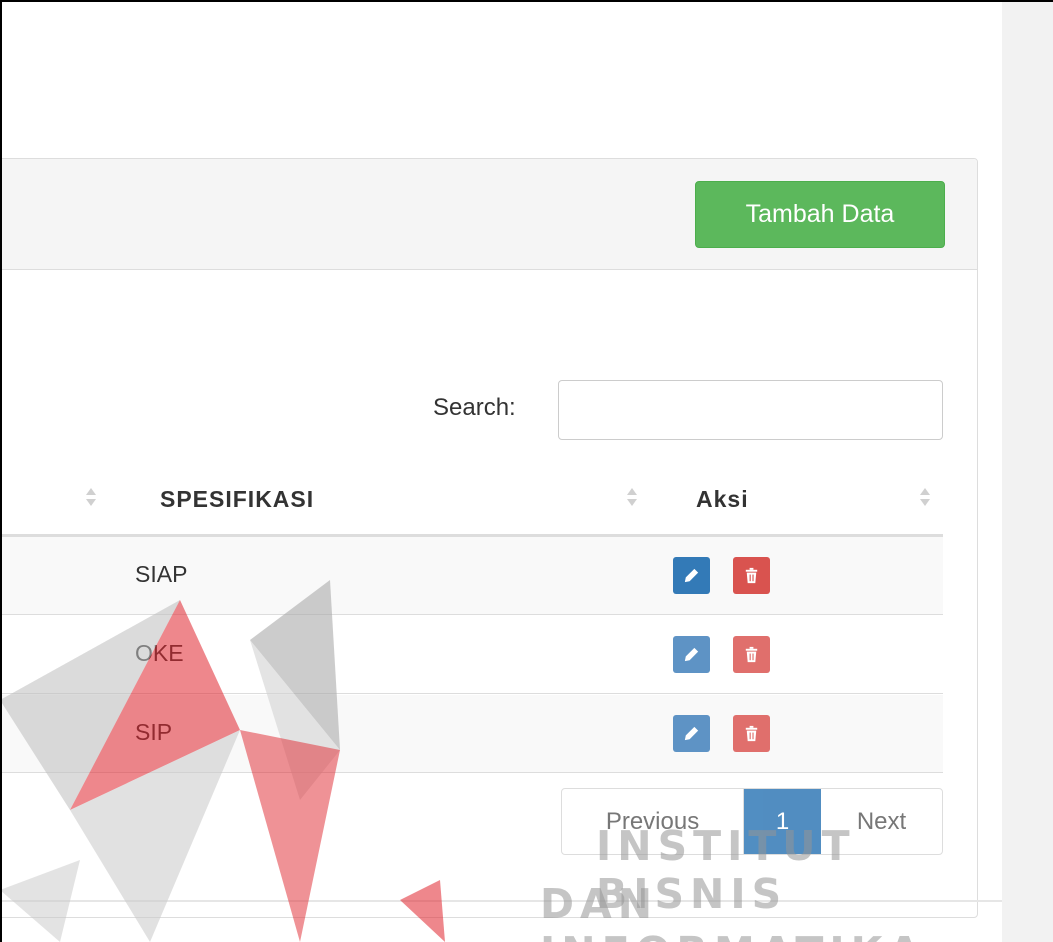 The height and width of the screenshot is (942, 1053). Describe the element at coordinates (750, 410) in the screenshot. I see `search-input` at that location.